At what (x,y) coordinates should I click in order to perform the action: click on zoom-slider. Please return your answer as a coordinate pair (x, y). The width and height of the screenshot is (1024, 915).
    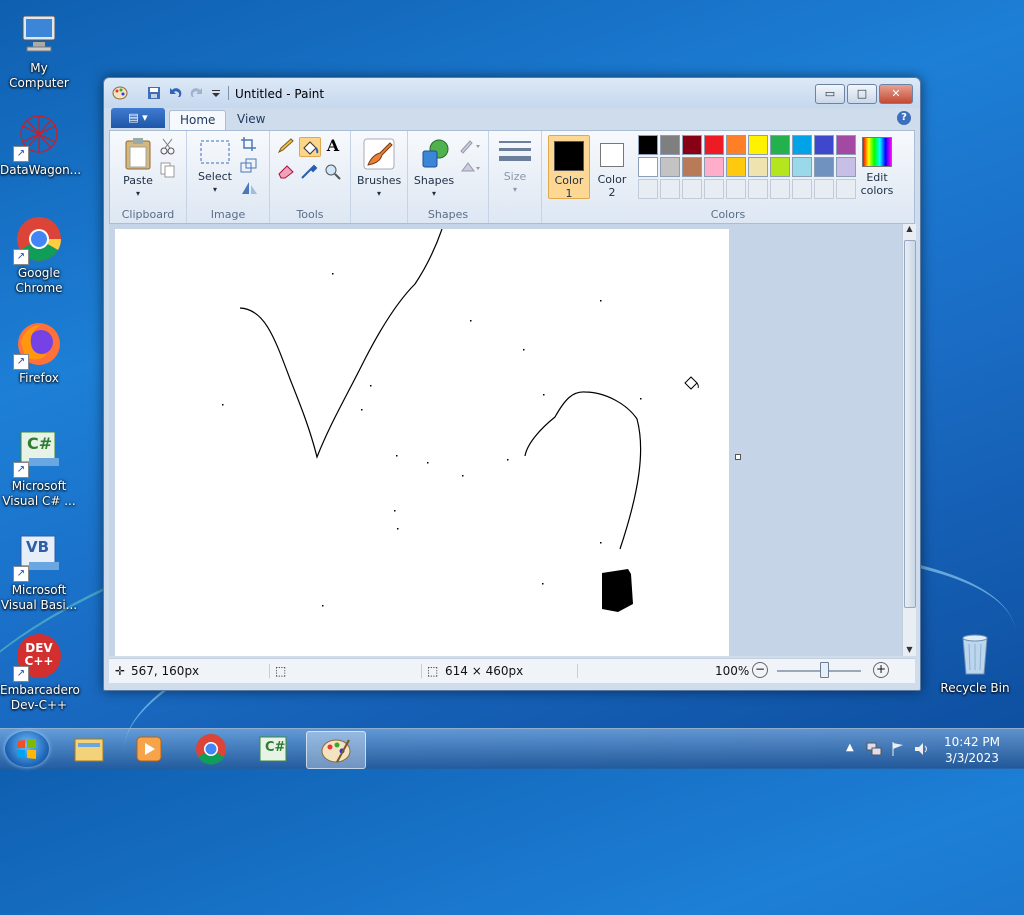
    Looking at the image, I should click on (819, 671).